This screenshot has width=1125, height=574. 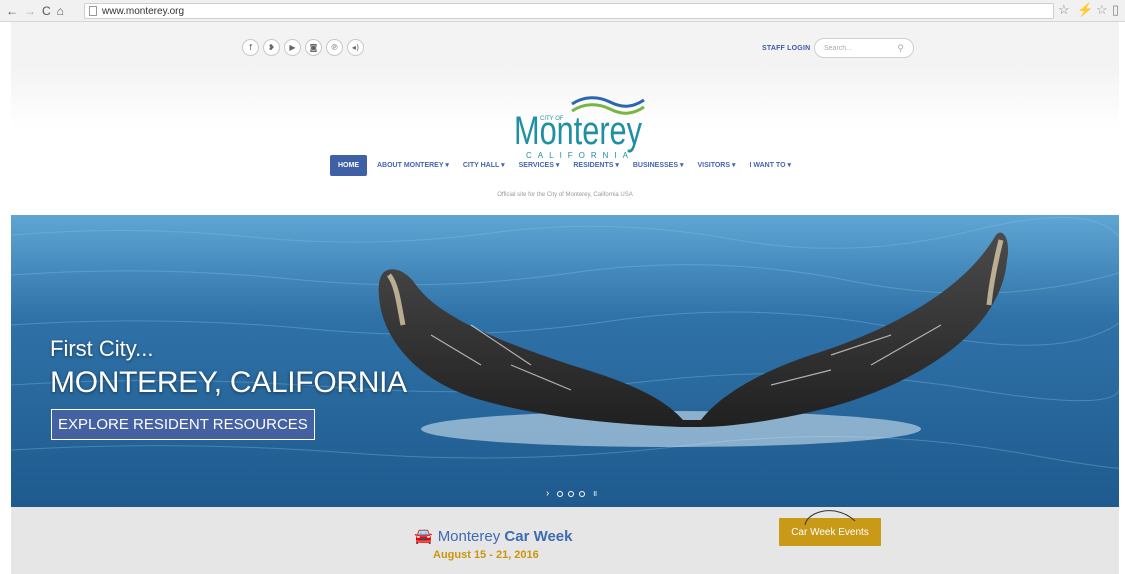 I want to click on page-icon, so click(x=93, y=11).